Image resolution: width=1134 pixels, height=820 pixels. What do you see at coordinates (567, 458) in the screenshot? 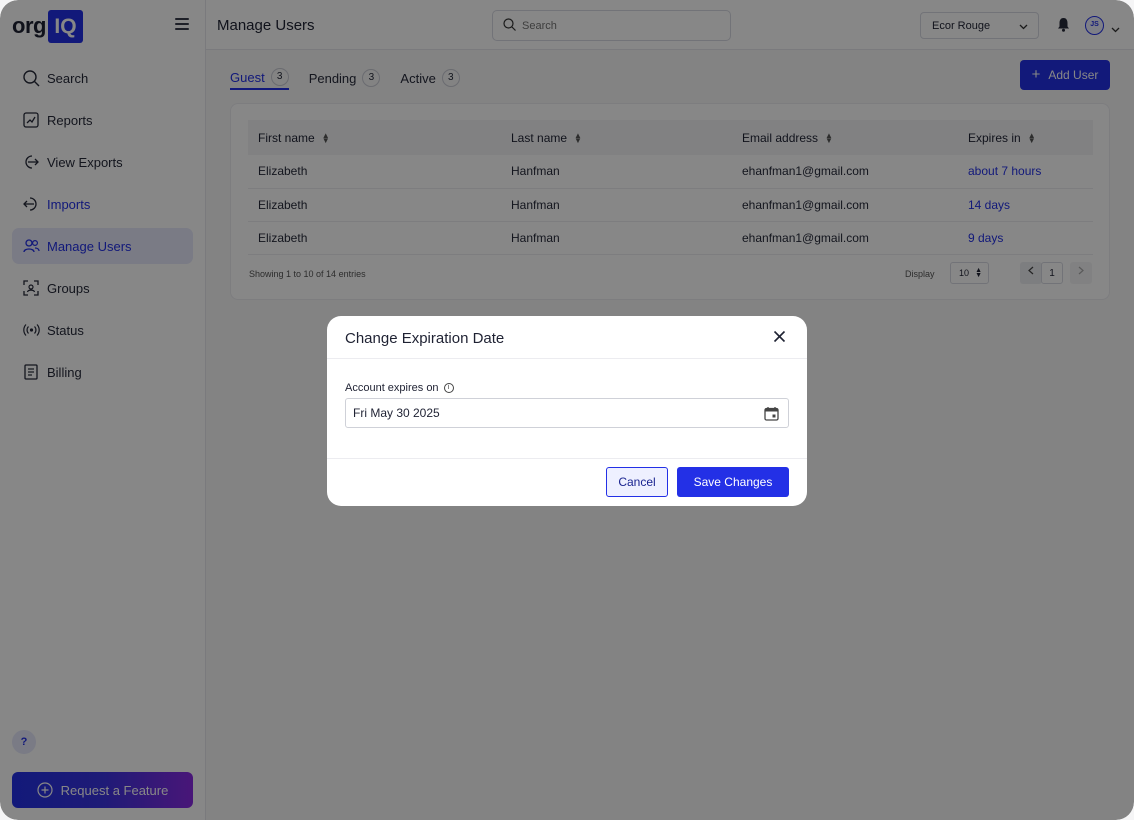
I see `modal-footer-divider` at bounding box center [567, 458].